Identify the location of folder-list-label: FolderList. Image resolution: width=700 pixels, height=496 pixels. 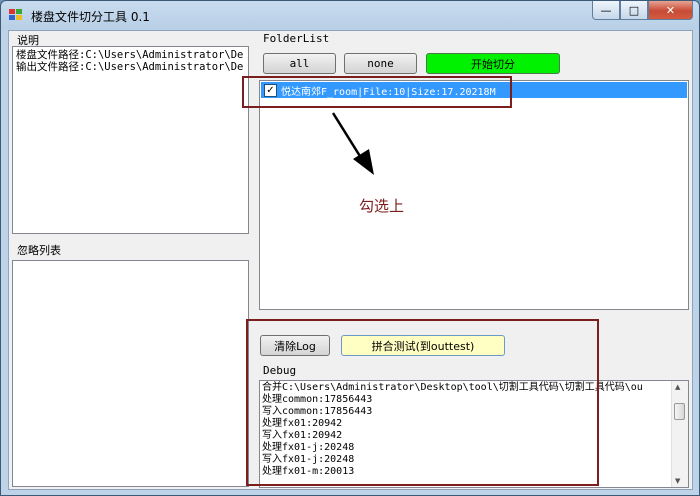
(296, 38).